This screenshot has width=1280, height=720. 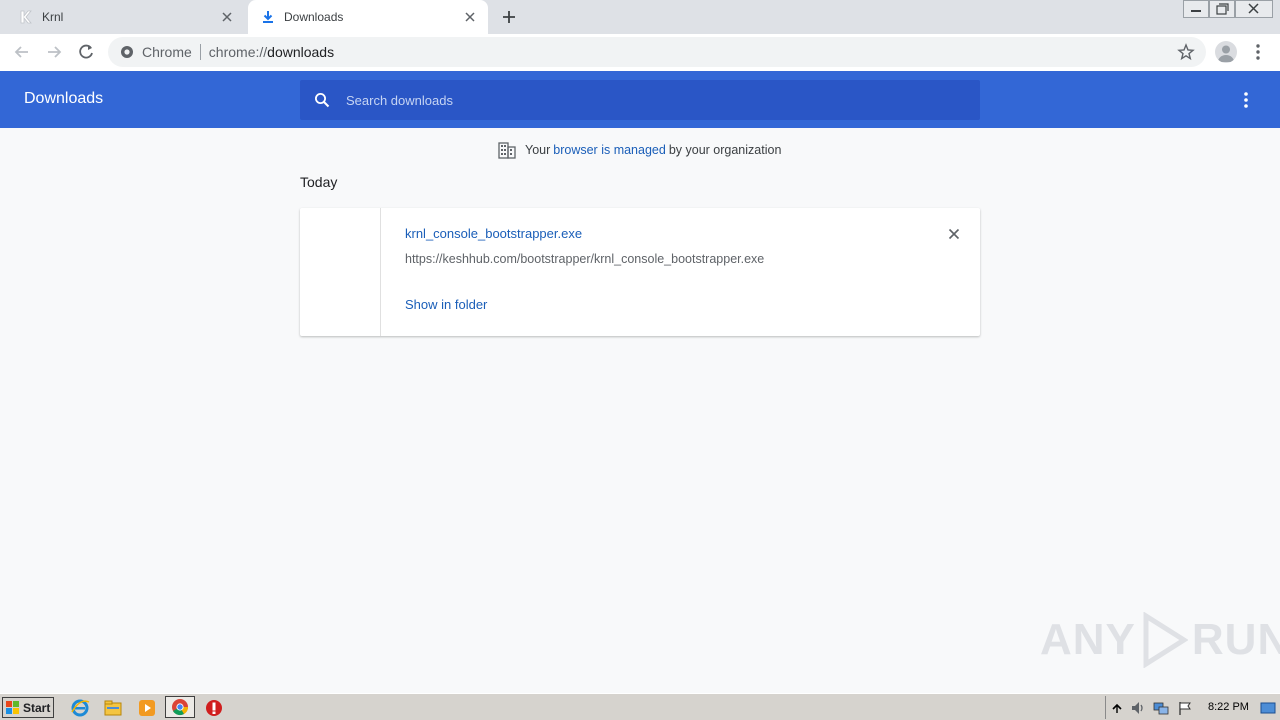 What do you see at coordinates (1185, 708) in the screenshot?
I see `action-center-flag-icon` at bounding box center [1185, 708].